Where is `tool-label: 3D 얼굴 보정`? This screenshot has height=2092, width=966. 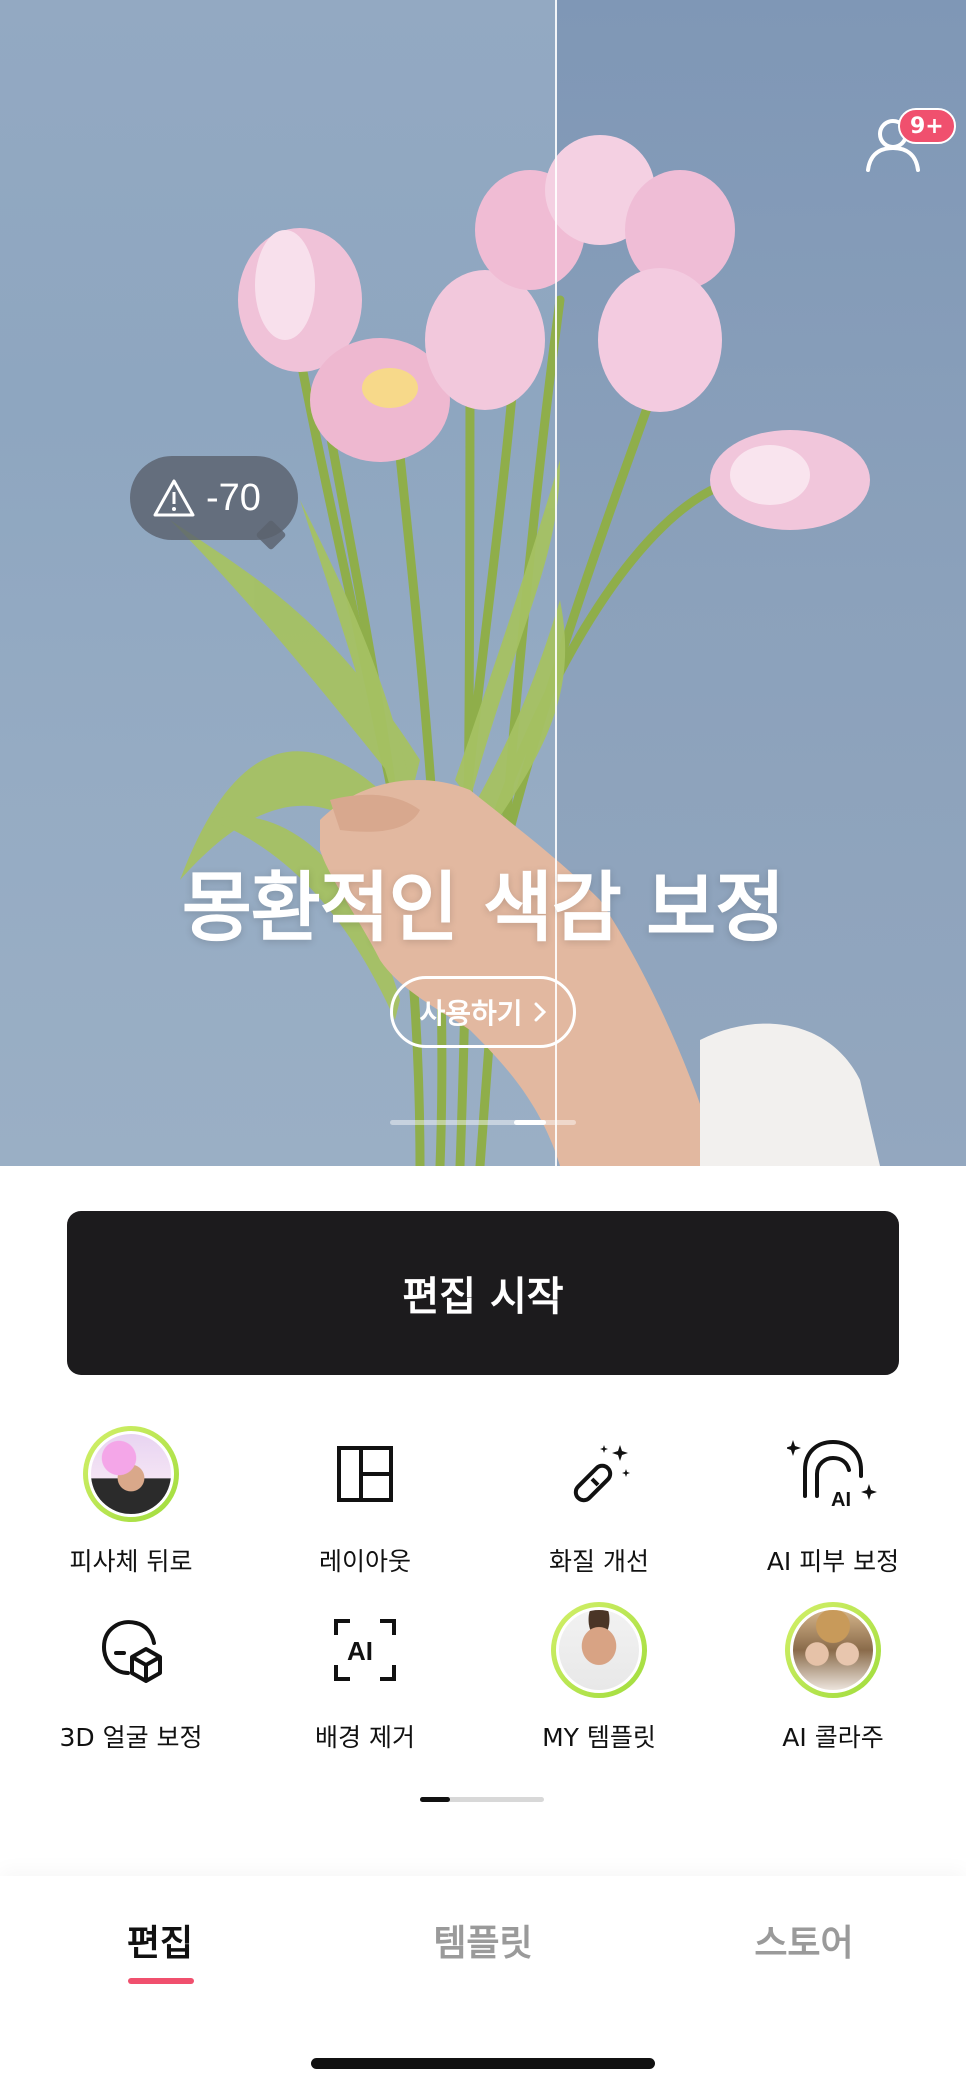 tool-label: 3D 얼굴 보정 is located at coordinates (131, 1737).